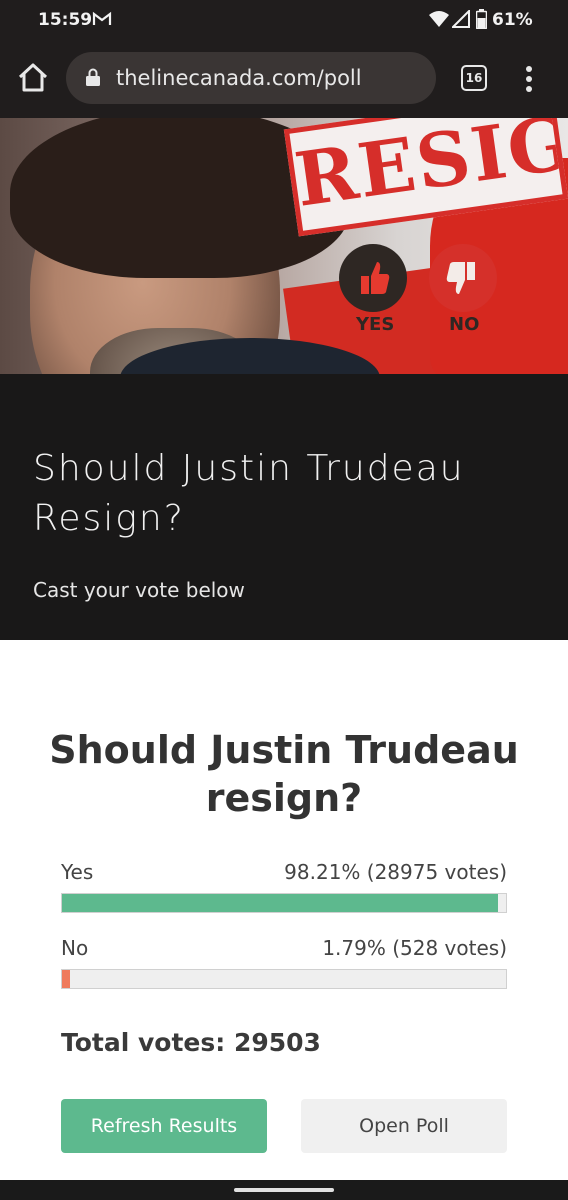 The height and width of the screenshot is (1200, 568). I want to click on more-vert-icon, so click(529, 79).